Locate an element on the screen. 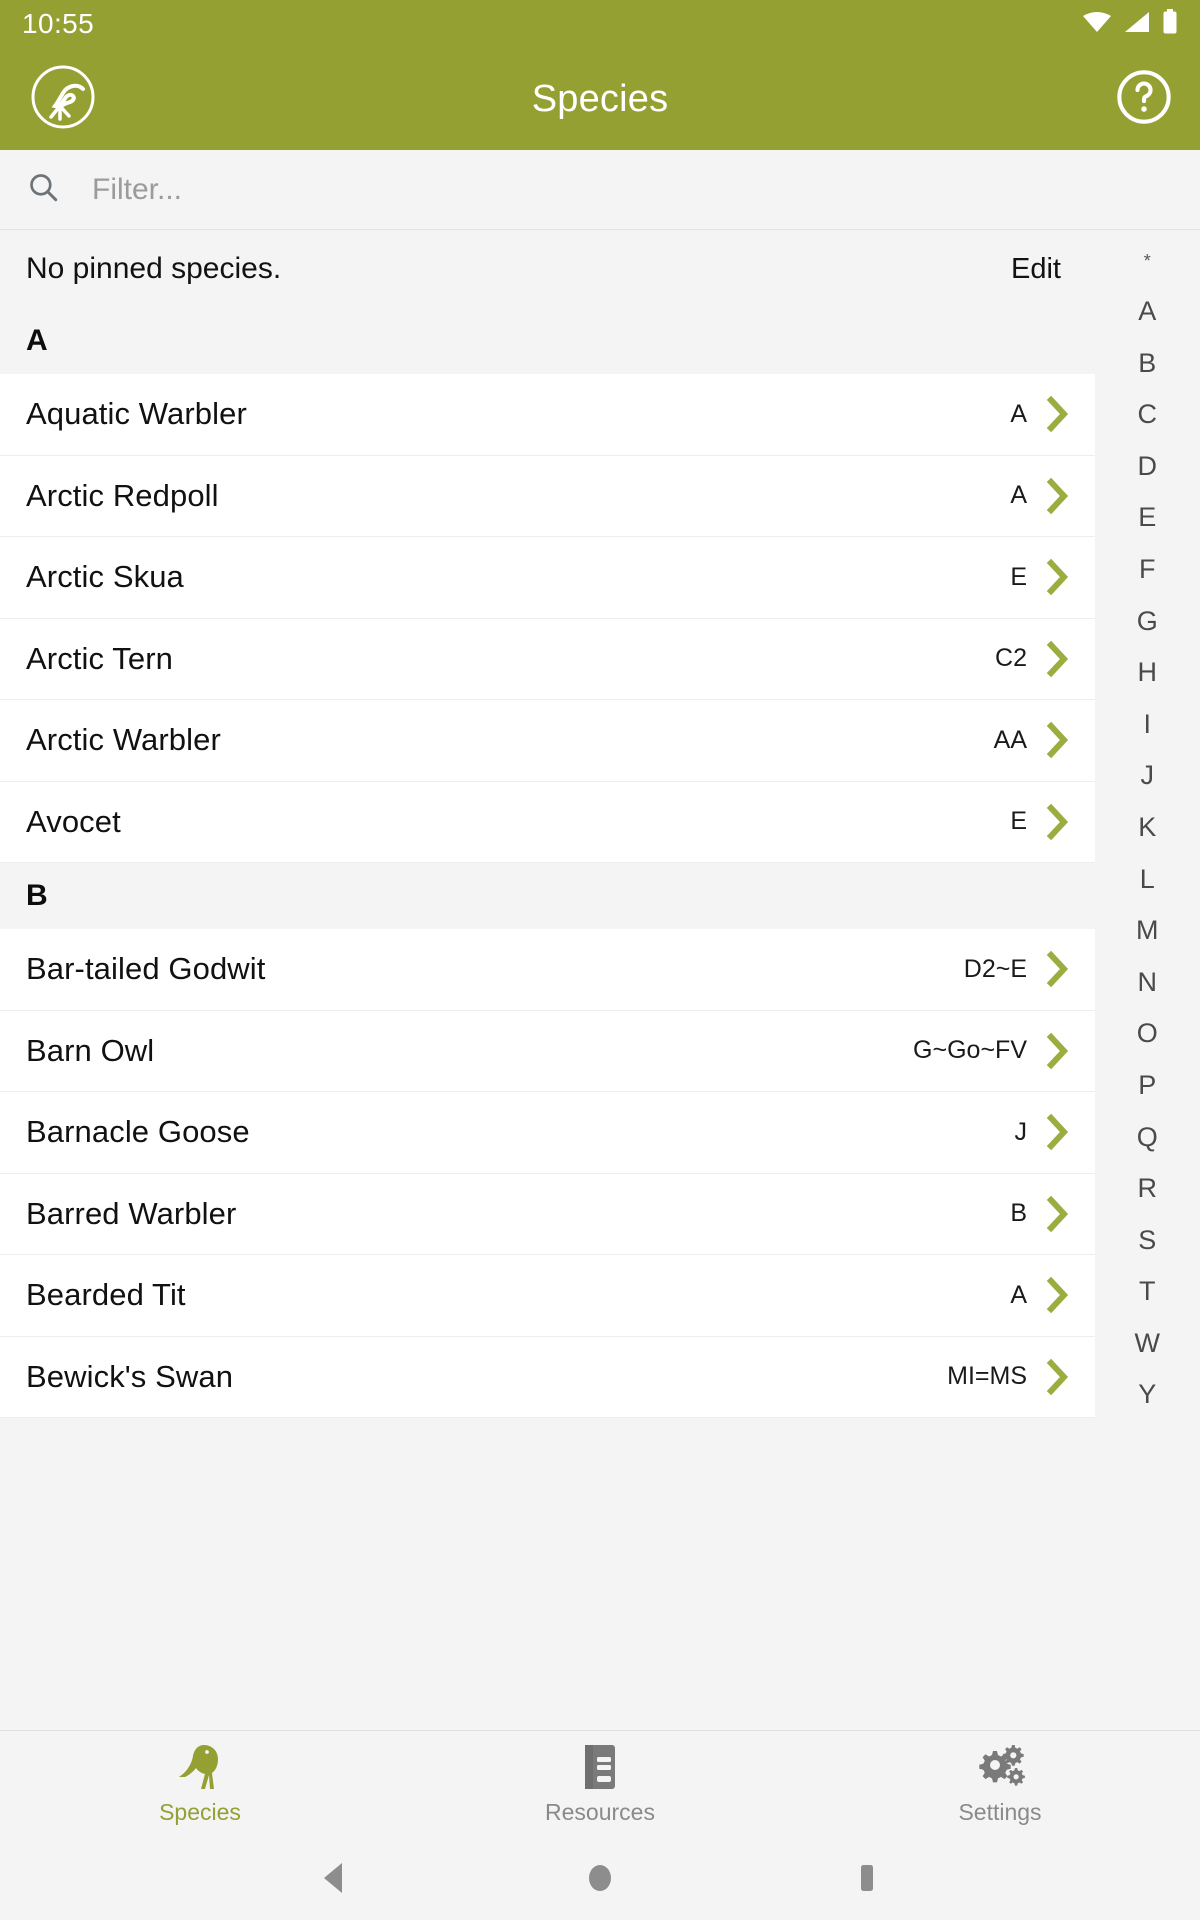  index-item-m: M is located at coordinates (1147, 930).